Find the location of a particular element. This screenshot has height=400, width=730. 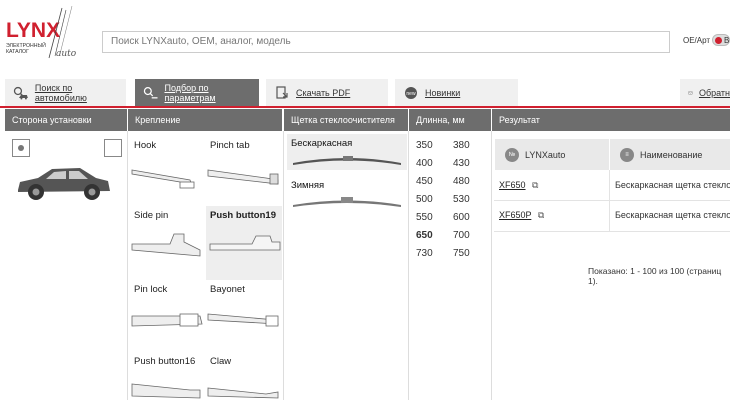

column-header-length: Длинна, мм is located at coordinates (450, 120).